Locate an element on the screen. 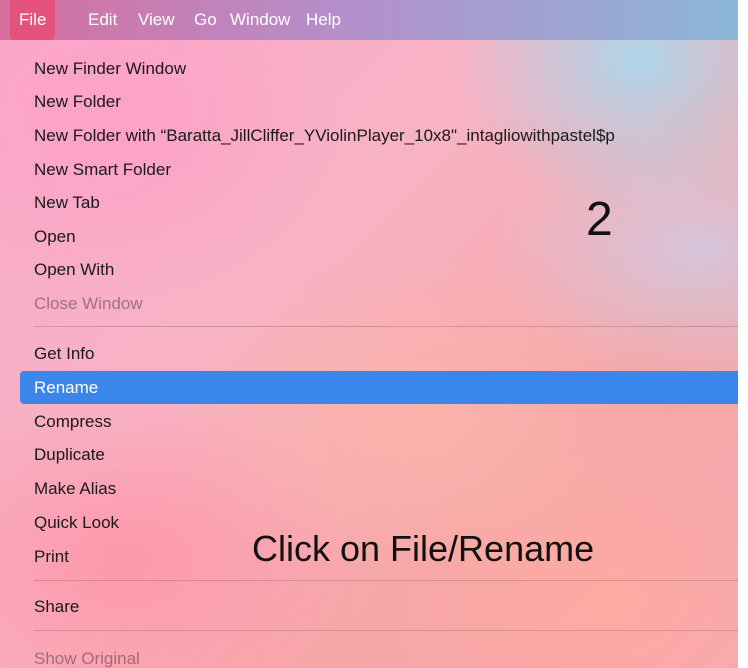 This screenshot has height=668, width=748. menu-item-new-finder-window: New Finder Window is located at coordinates (379, 68).